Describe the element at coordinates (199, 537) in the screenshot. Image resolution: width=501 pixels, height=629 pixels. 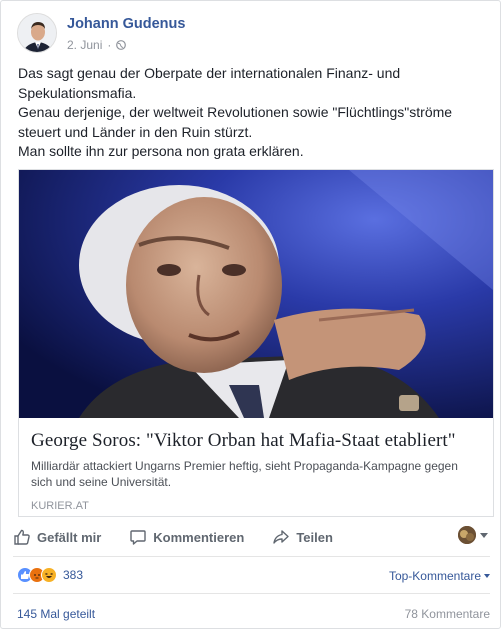
I see `comment-label: Kommentieren` at that location.